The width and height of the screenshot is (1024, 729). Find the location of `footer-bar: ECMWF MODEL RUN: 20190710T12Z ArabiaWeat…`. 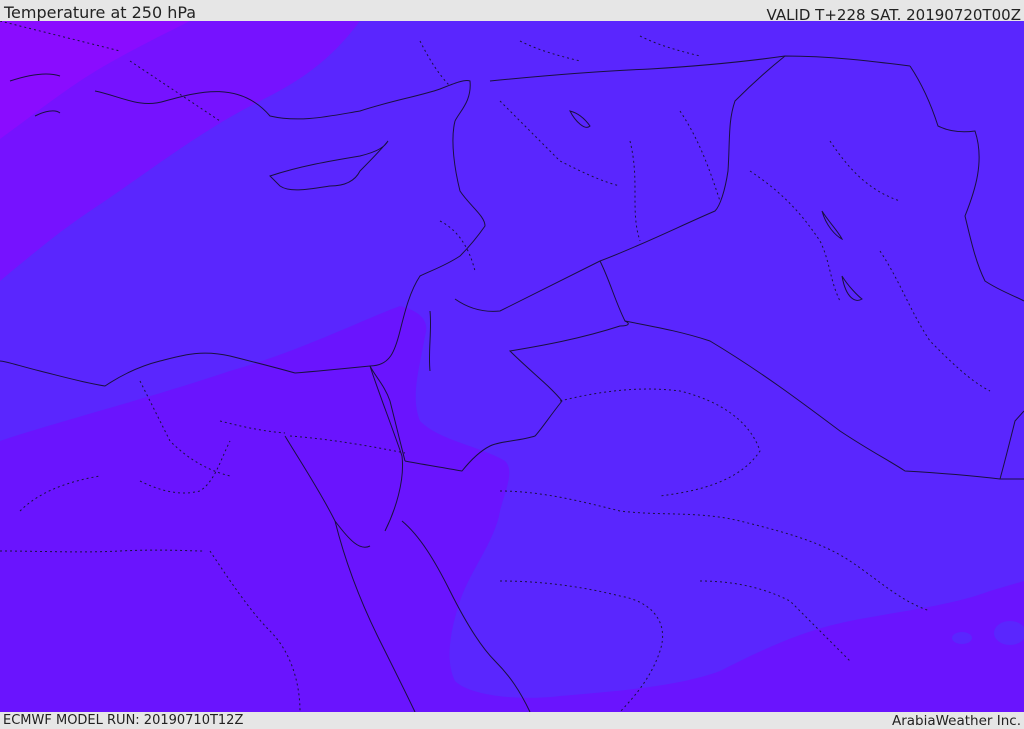

footer-bar: ECMWF MODEL RUN: 20190710T12Z ArabiaWeat… is located at coordinates (512, 720).